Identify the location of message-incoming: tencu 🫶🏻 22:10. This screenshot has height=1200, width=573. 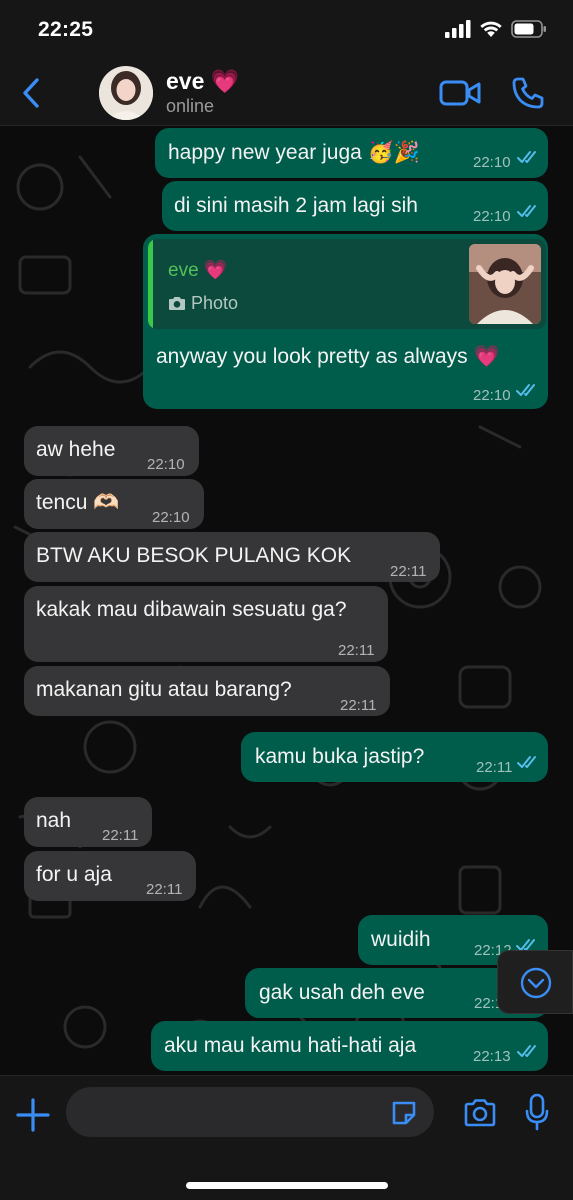
(114, 504).